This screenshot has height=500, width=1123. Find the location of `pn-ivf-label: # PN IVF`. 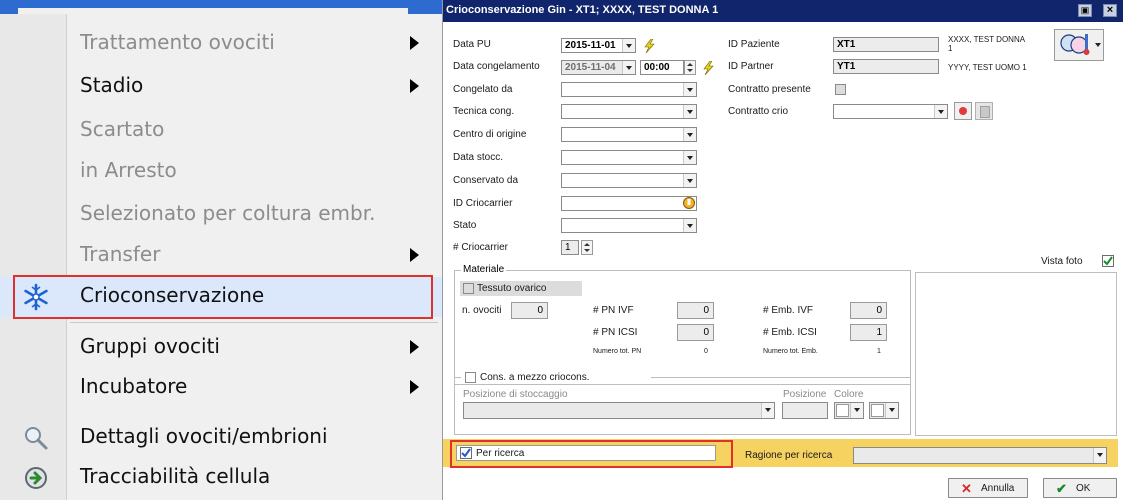

pn-ivf-label: # PN IVF is located at coordinates (613, 310).